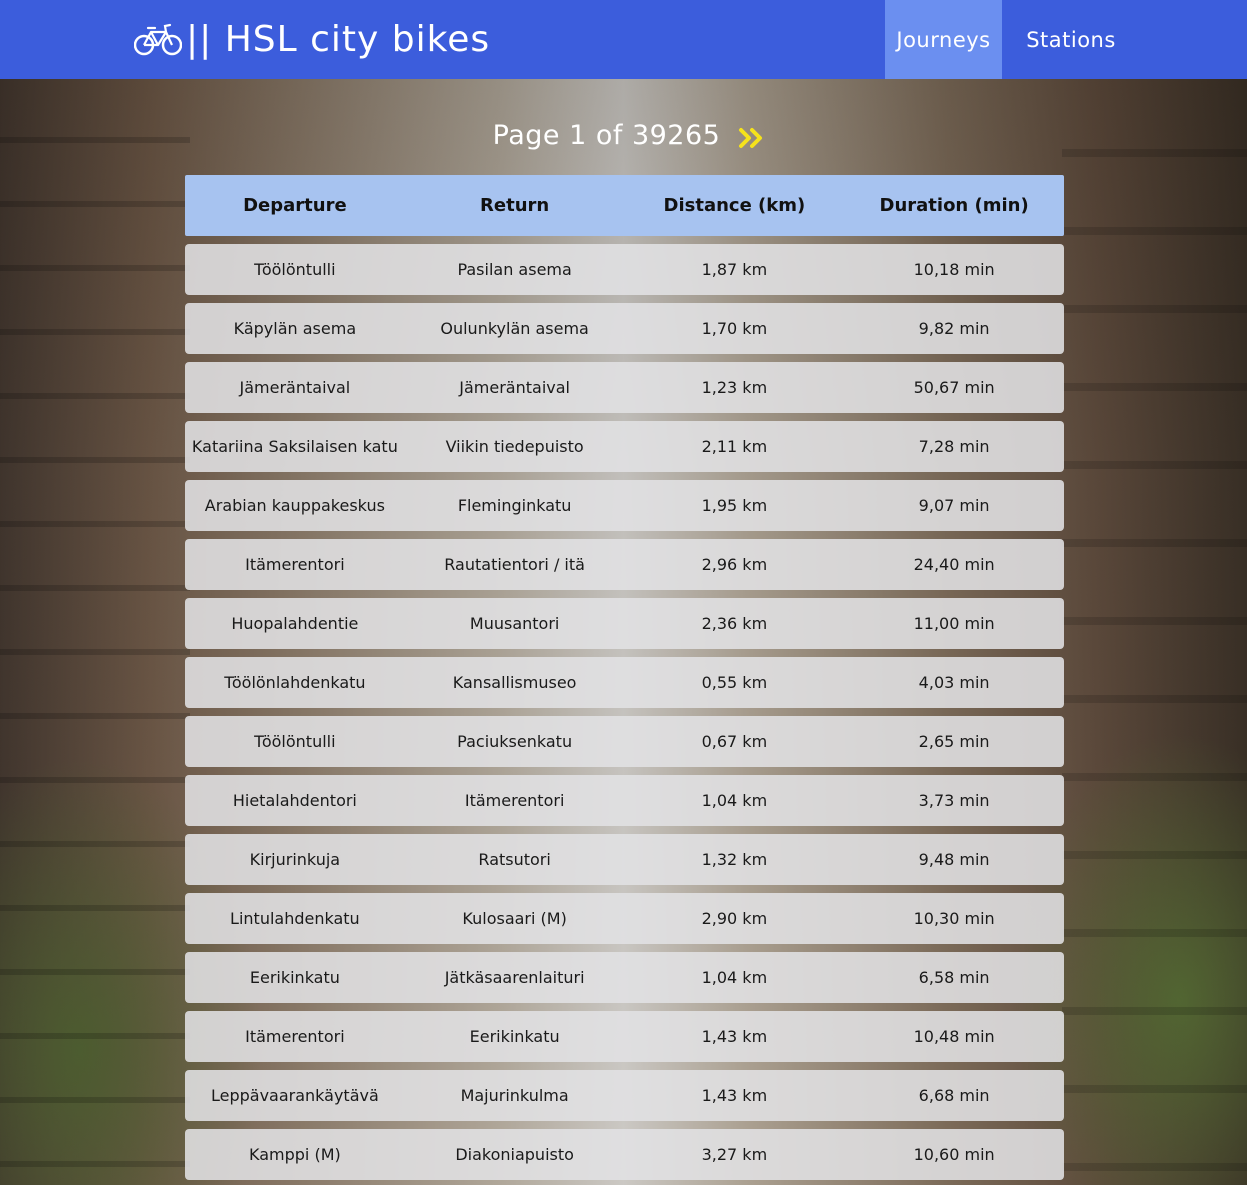 The height and width of the screenshot is (1185, 1247). Describe the element at coordinates (734, 741) in the screenshot. I see `cell-distance: 0,67 km` at that location.